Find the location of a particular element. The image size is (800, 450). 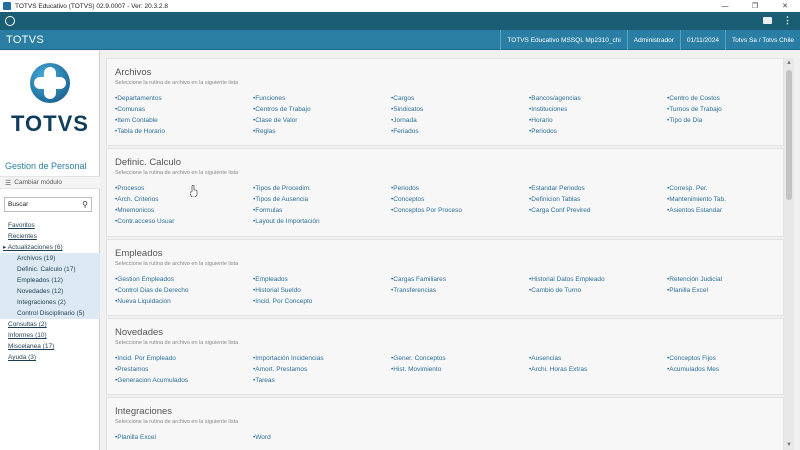

sidebar-tree-item: ▸ Actualizaciones (6) is located at coordinates (50, 247).